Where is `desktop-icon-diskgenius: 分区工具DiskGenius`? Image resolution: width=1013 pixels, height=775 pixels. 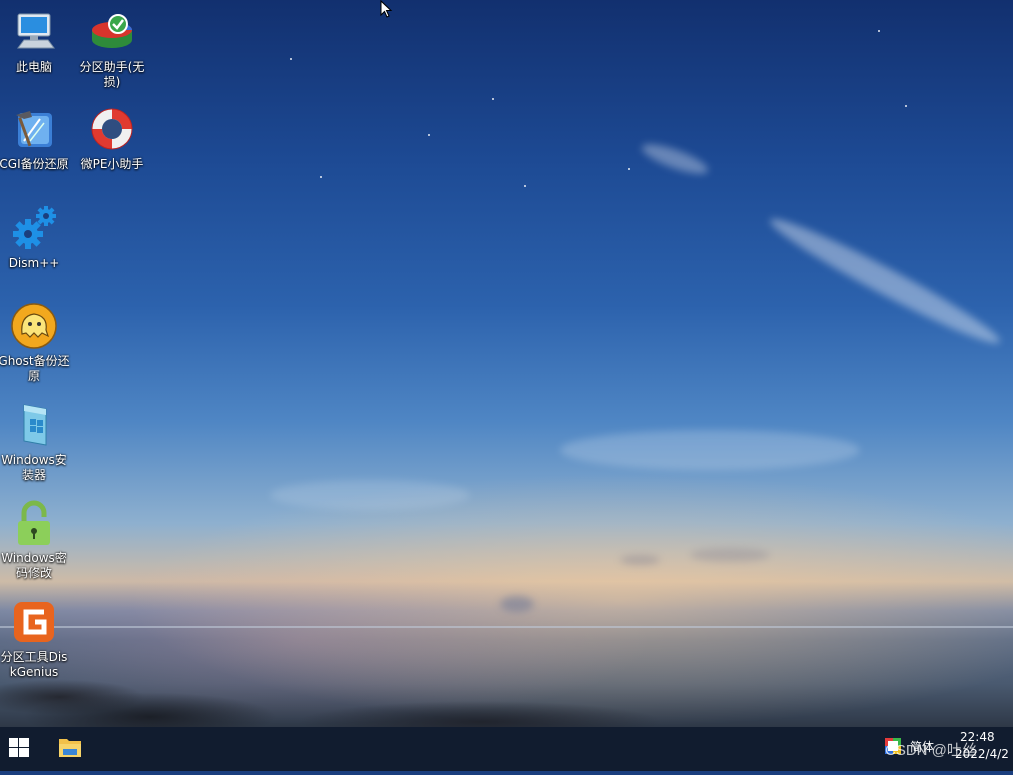
desktop-icon-diskgenius: 分区工具DiskGenius is located at coordinates (35, 639).